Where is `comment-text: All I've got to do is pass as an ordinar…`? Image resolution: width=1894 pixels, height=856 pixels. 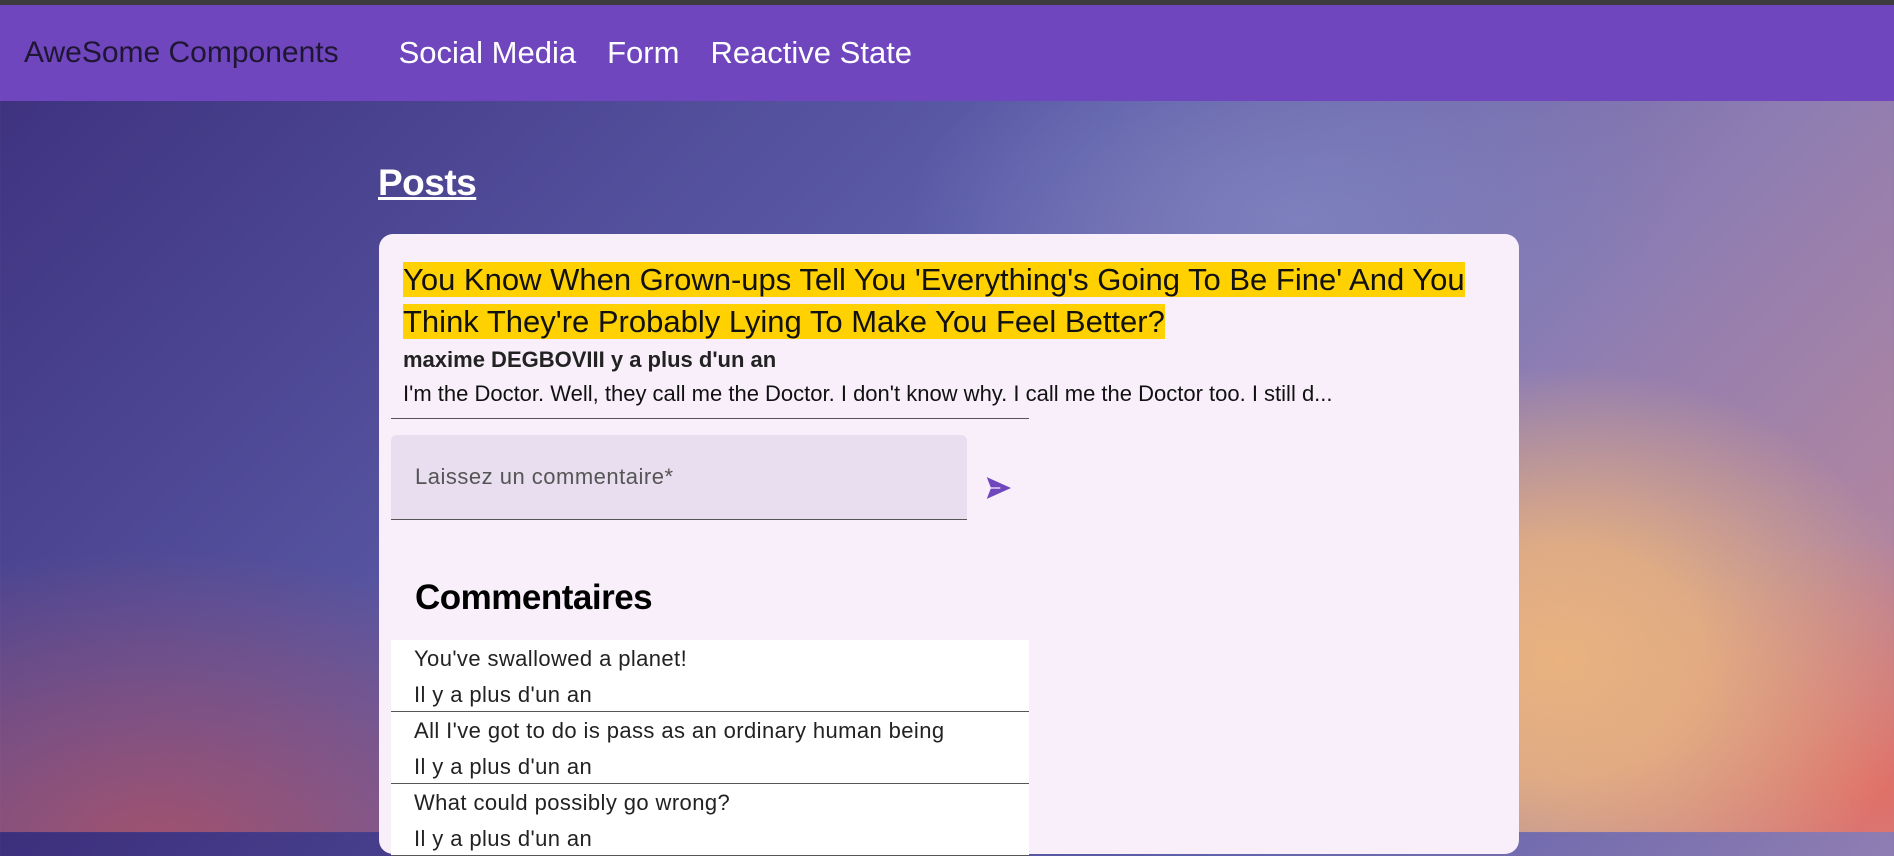
comment-text: All I've got to do is pass as an ordinar… is located at coordinates (679, 730).